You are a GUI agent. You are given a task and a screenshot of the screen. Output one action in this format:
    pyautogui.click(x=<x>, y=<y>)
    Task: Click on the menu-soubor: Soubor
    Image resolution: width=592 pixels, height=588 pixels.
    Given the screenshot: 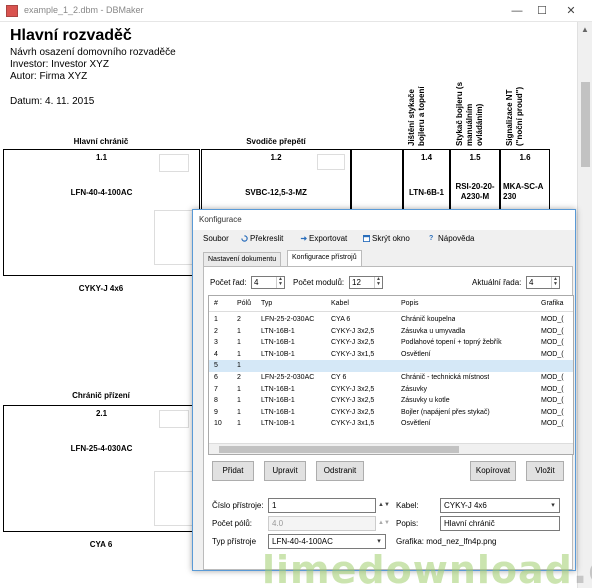 What is the action you would take?
    pyautogui.click(x=216, y=238)
    